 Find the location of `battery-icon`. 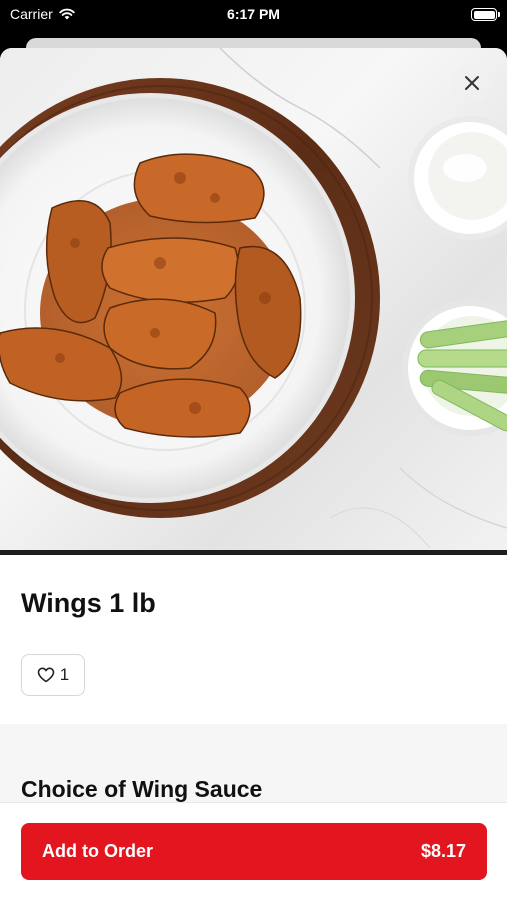

battery-icon is located at coordinates (485, 14).